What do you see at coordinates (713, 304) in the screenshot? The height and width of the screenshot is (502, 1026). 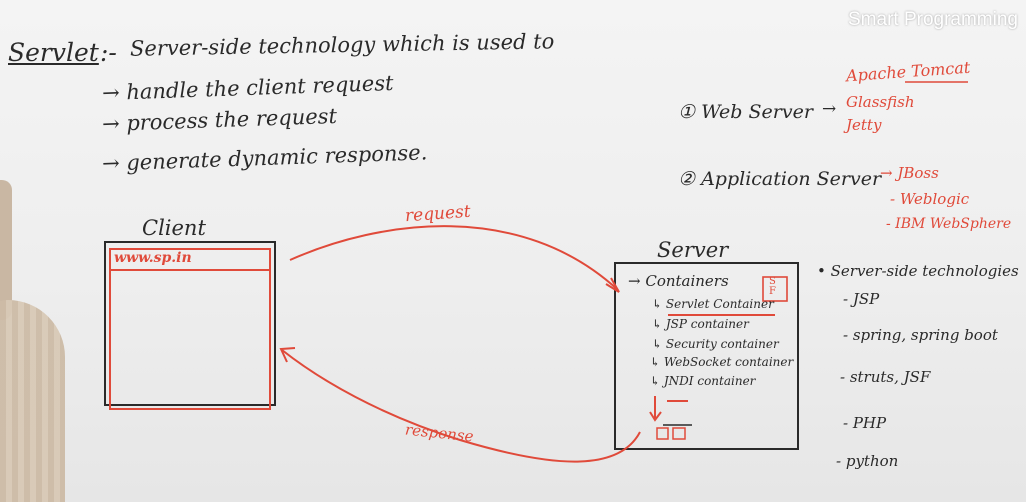 I see `servlet-container-item: ↳ Servlet Container` at bounding box center [713, 304].